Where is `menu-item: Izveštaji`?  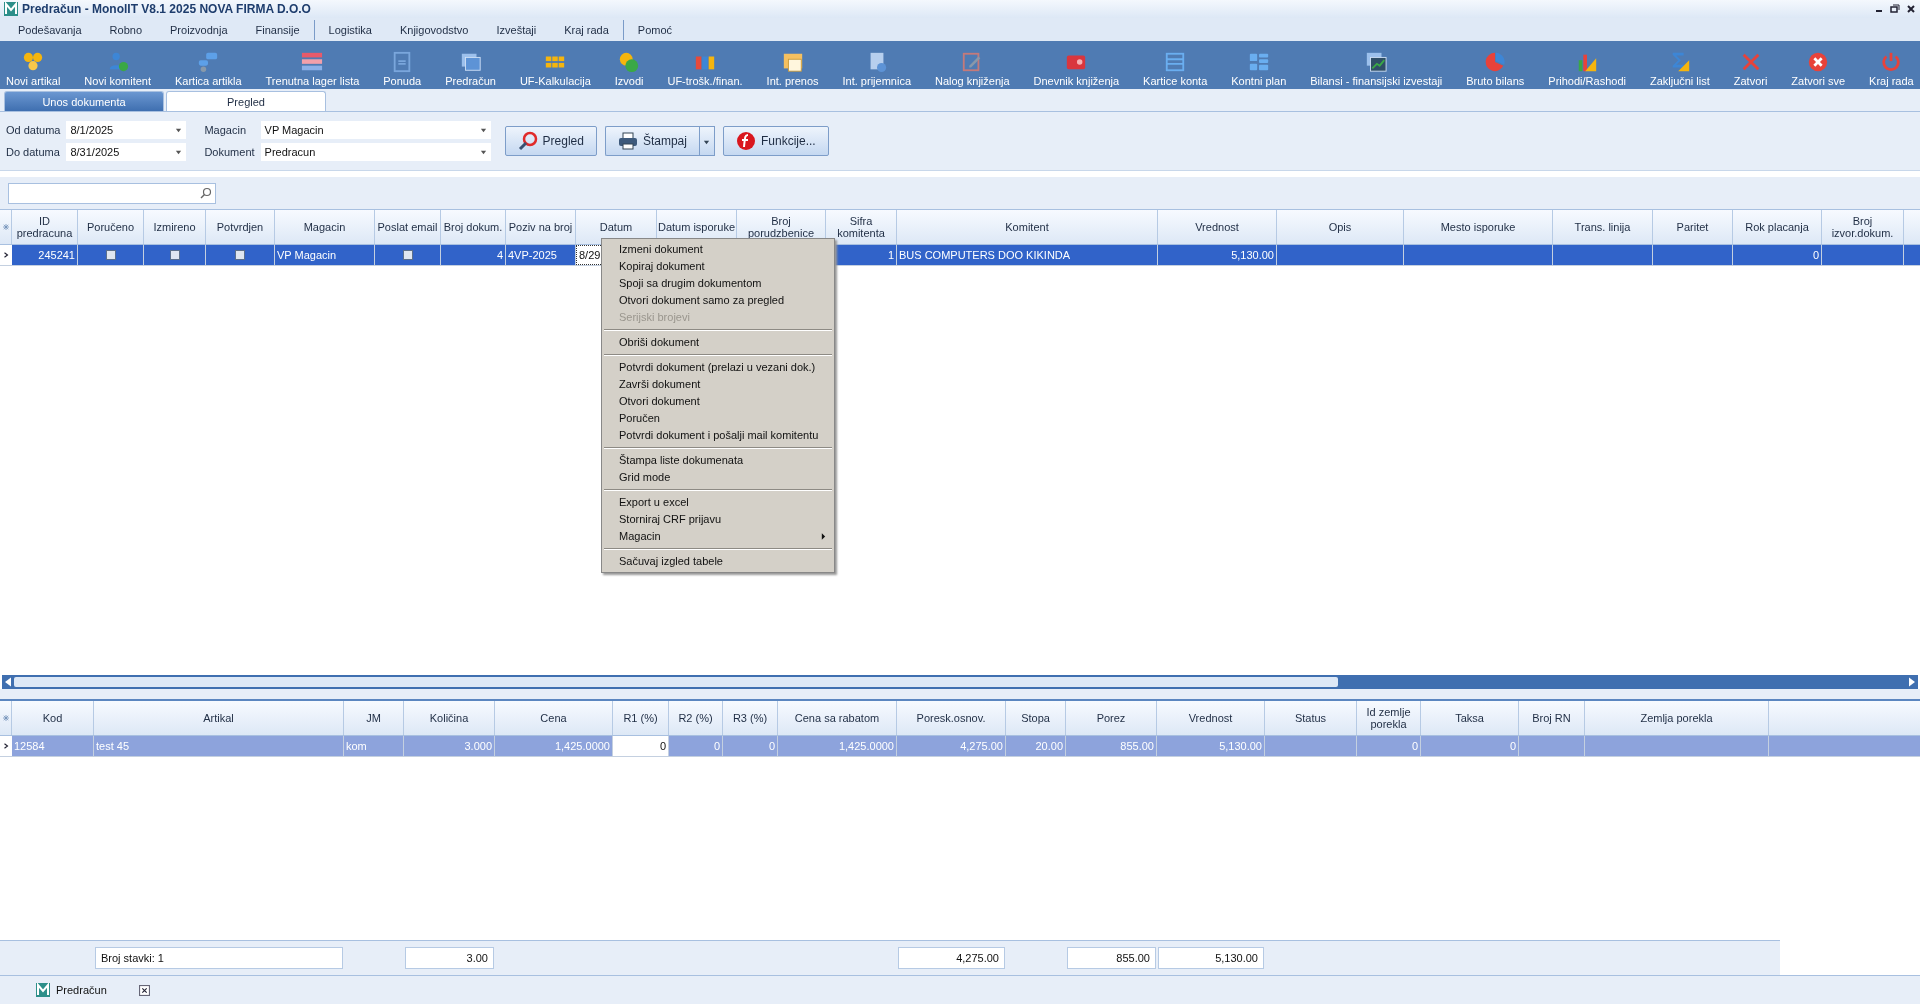
menu-item: Izveštaji is located at coordinates (516, 29).